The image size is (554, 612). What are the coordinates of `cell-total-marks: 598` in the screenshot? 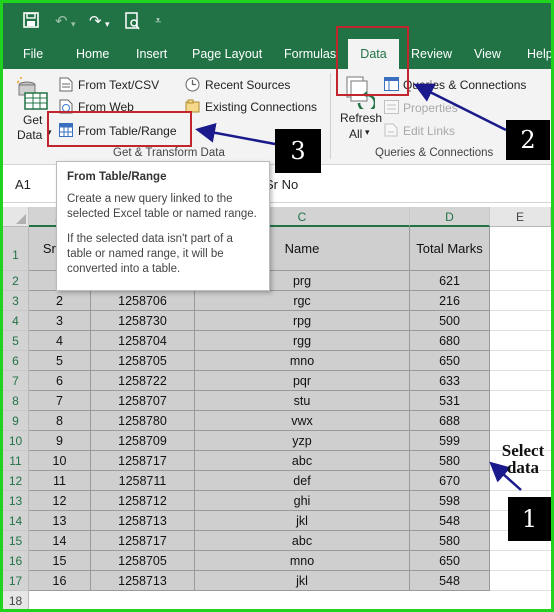 It's located at (450, 501).